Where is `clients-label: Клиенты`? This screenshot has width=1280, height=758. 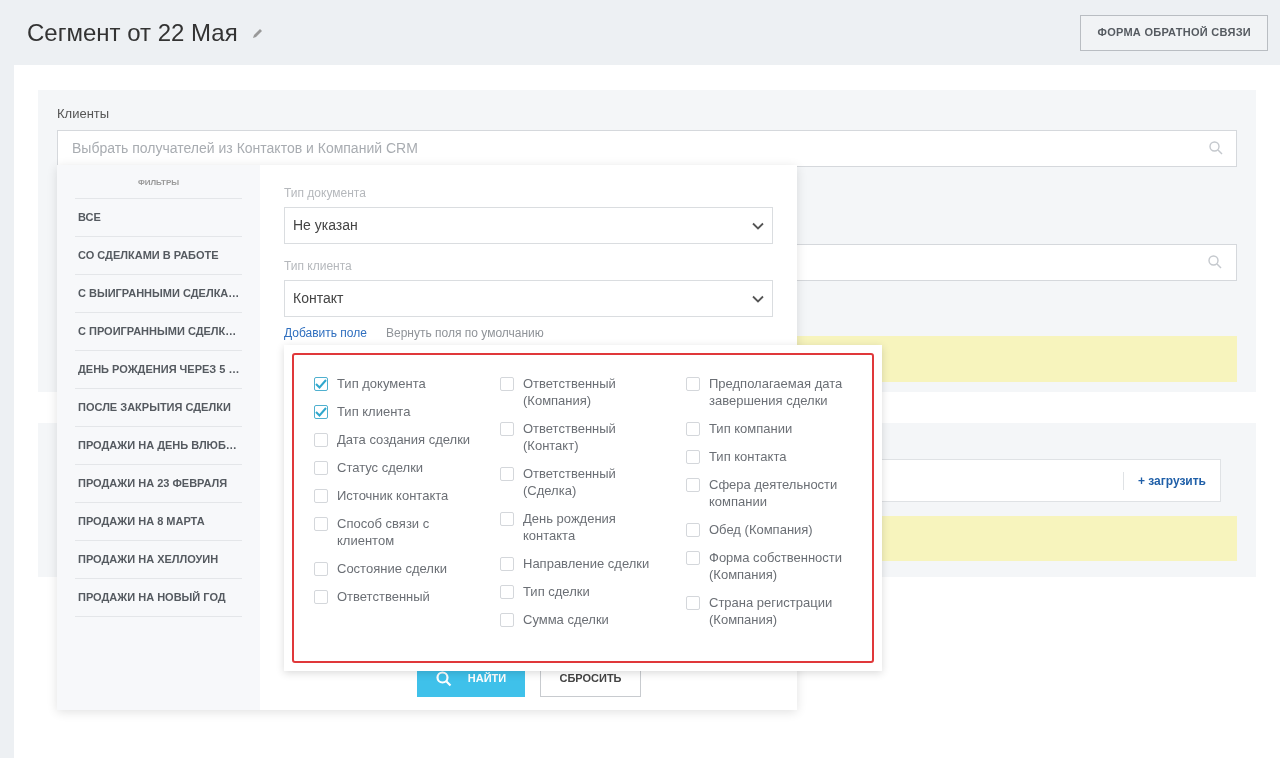
clients-label: Клиенты is located at coordinates (84, 114).